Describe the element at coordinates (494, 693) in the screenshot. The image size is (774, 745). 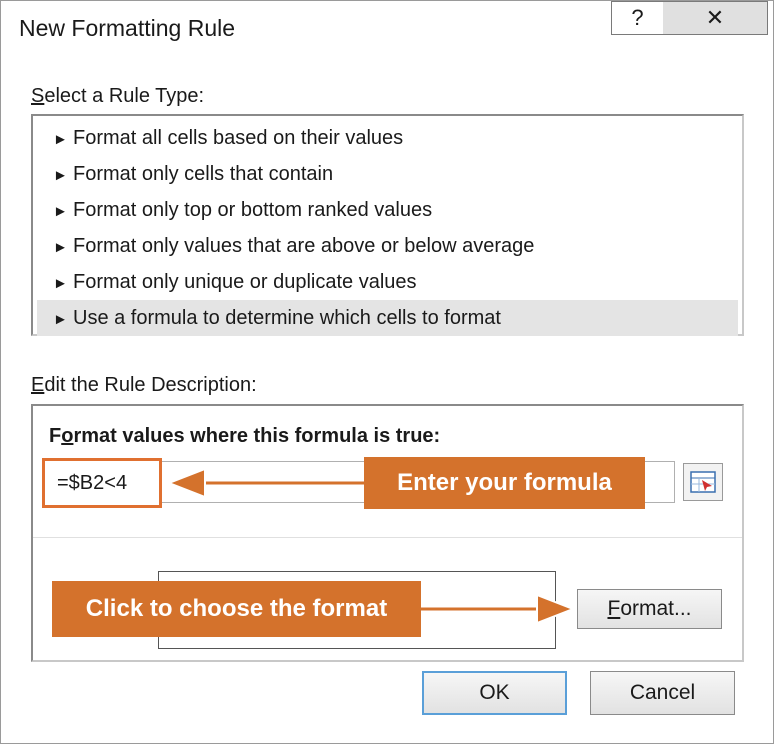
I see `ok-button: OK` at that location.